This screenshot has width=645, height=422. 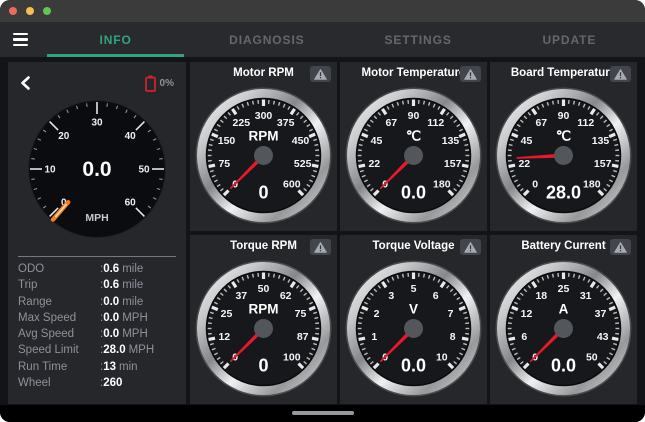 What do you see at coordinates (113, 383) in the screenshot?
I see `stat-value: 260` at bounding box center [113, 383].